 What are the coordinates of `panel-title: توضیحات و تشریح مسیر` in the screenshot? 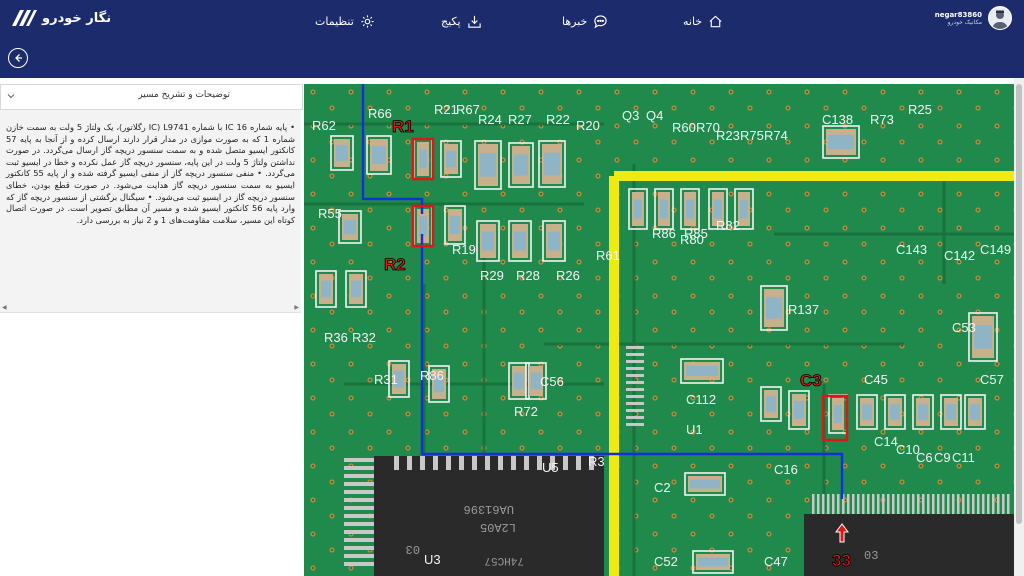 It's located at (184, 95).